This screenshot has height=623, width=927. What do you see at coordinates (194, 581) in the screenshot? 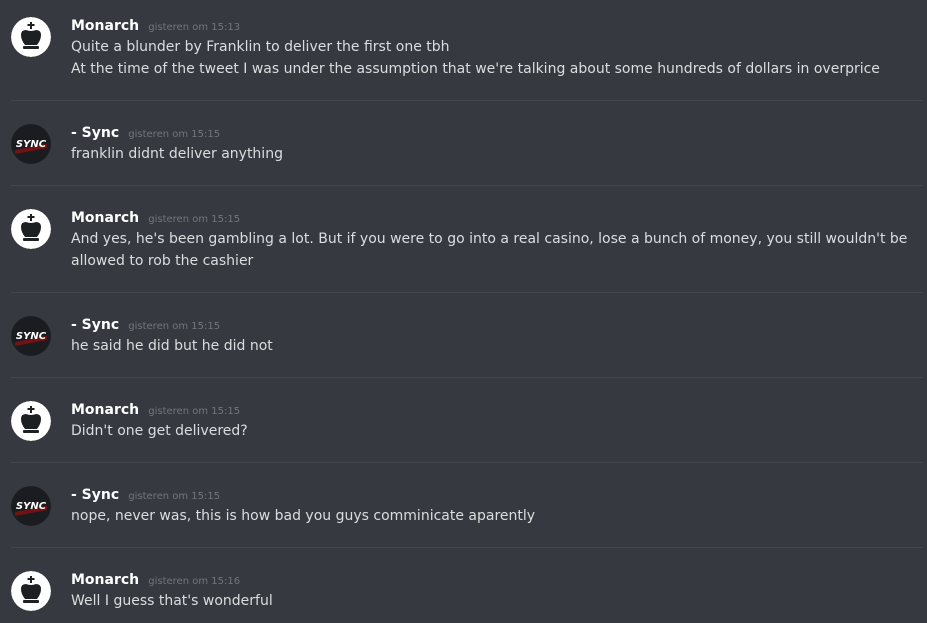
I see `message-timestamp: gisteren om 15:16` at bounding box center [194, 581].